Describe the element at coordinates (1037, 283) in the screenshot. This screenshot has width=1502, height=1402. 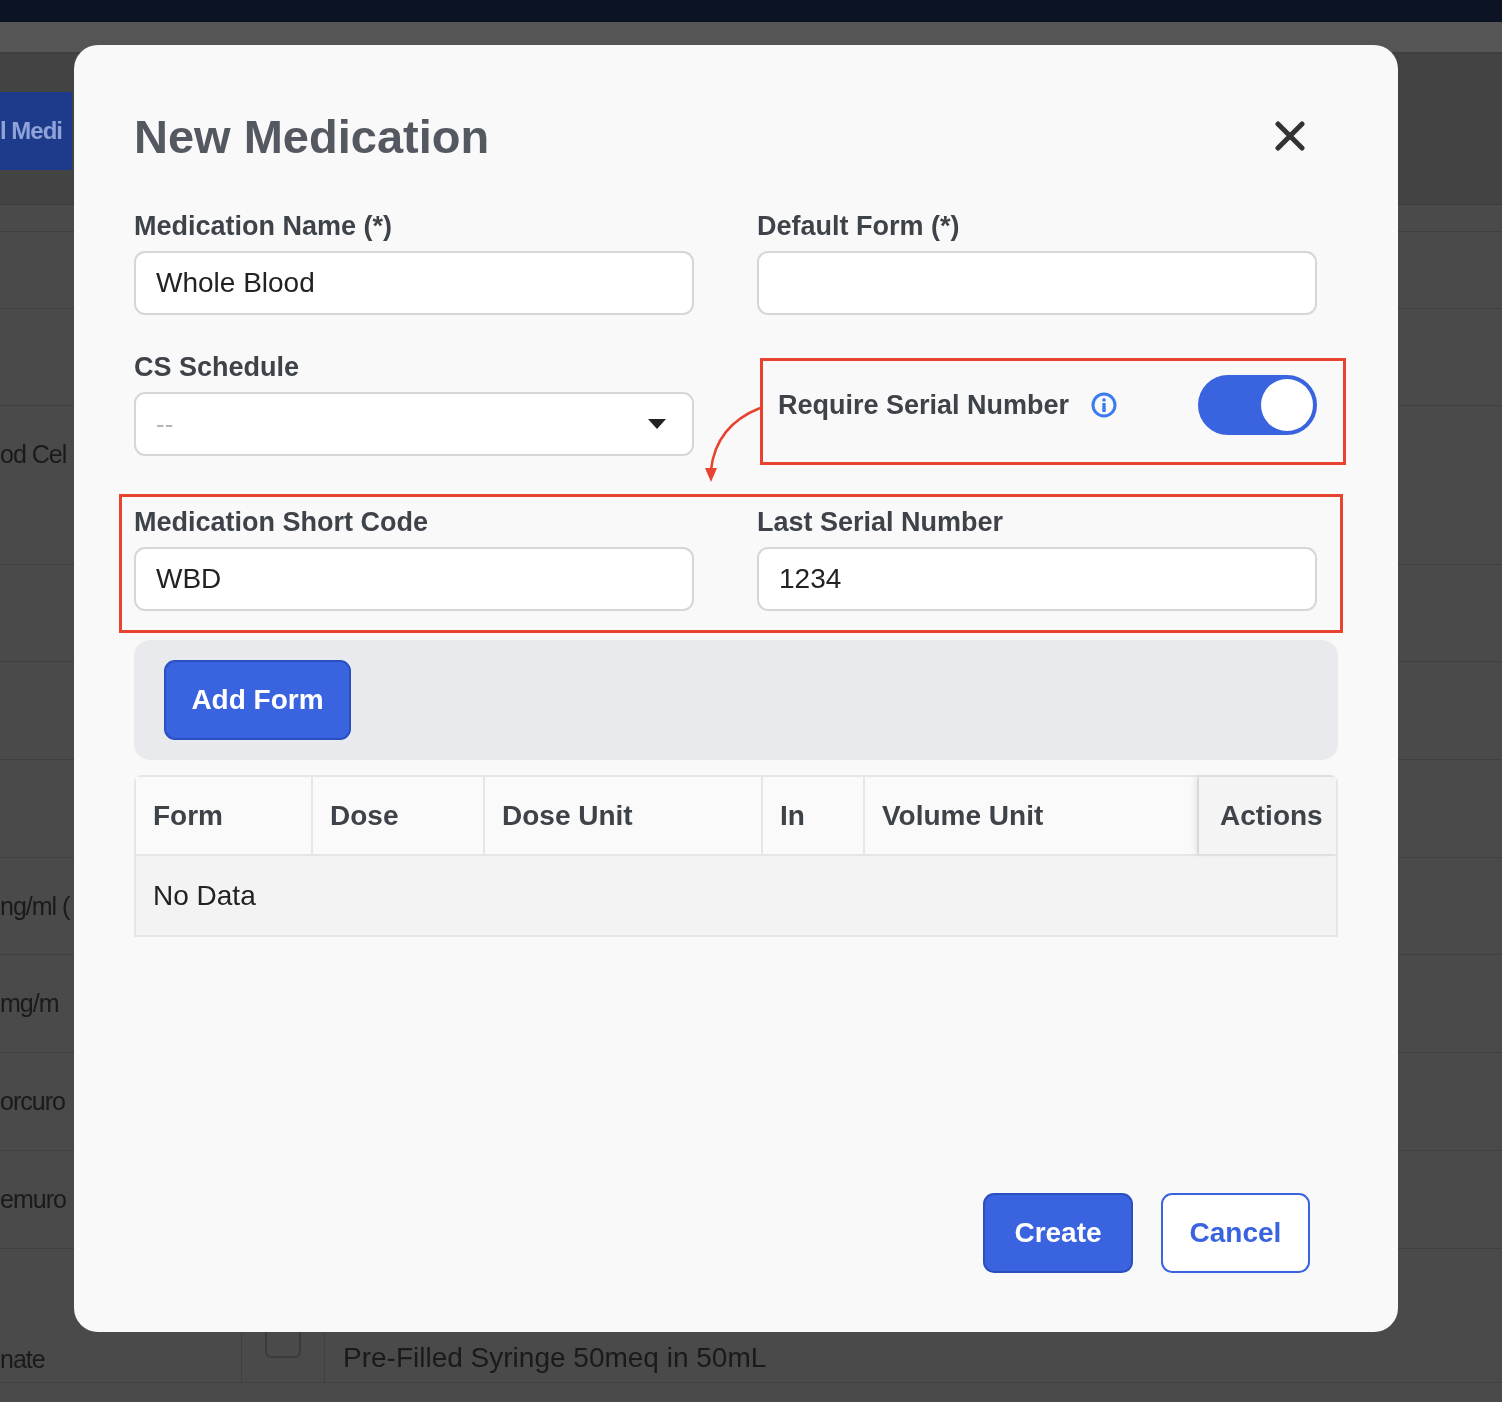
I see `text-field` at that location.